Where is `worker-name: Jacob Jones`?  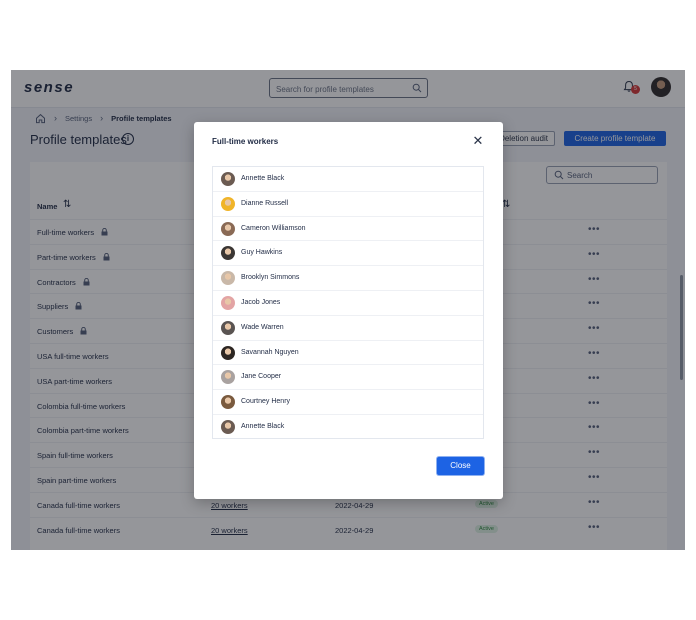 worker-name: Jacob Jones is located at coordinates (261, 302).